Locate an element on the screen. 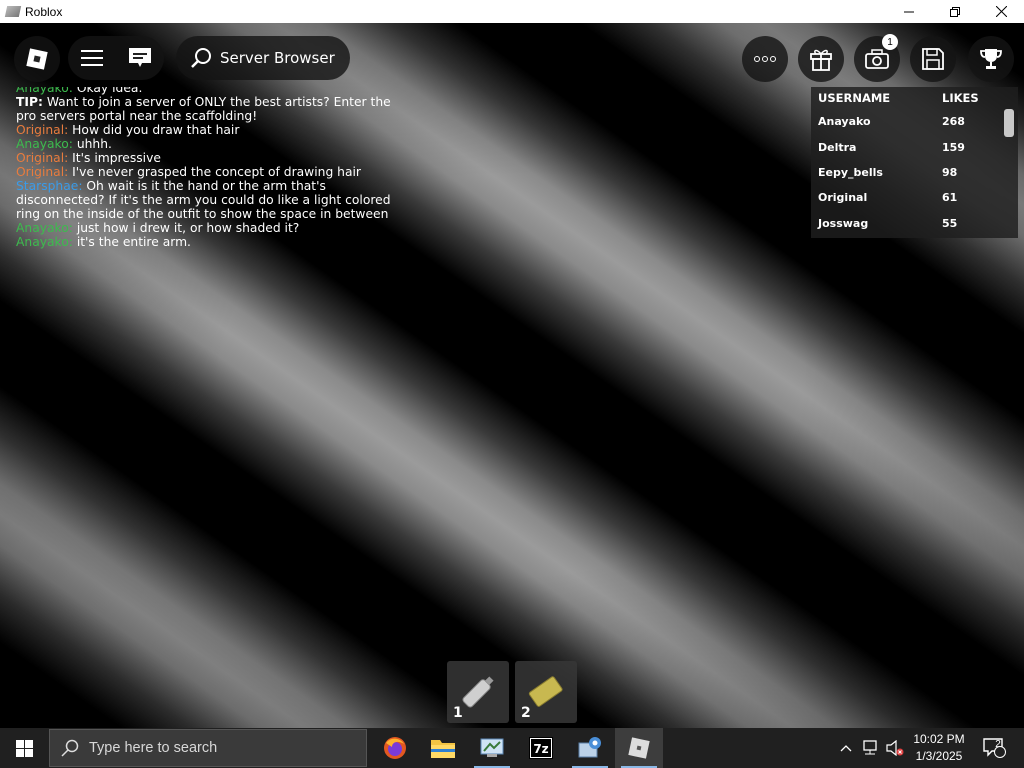 Image resolution: width=1024 pixels, height=768 pixels. hamburger-menu-button is located at coordinates (92, 58).